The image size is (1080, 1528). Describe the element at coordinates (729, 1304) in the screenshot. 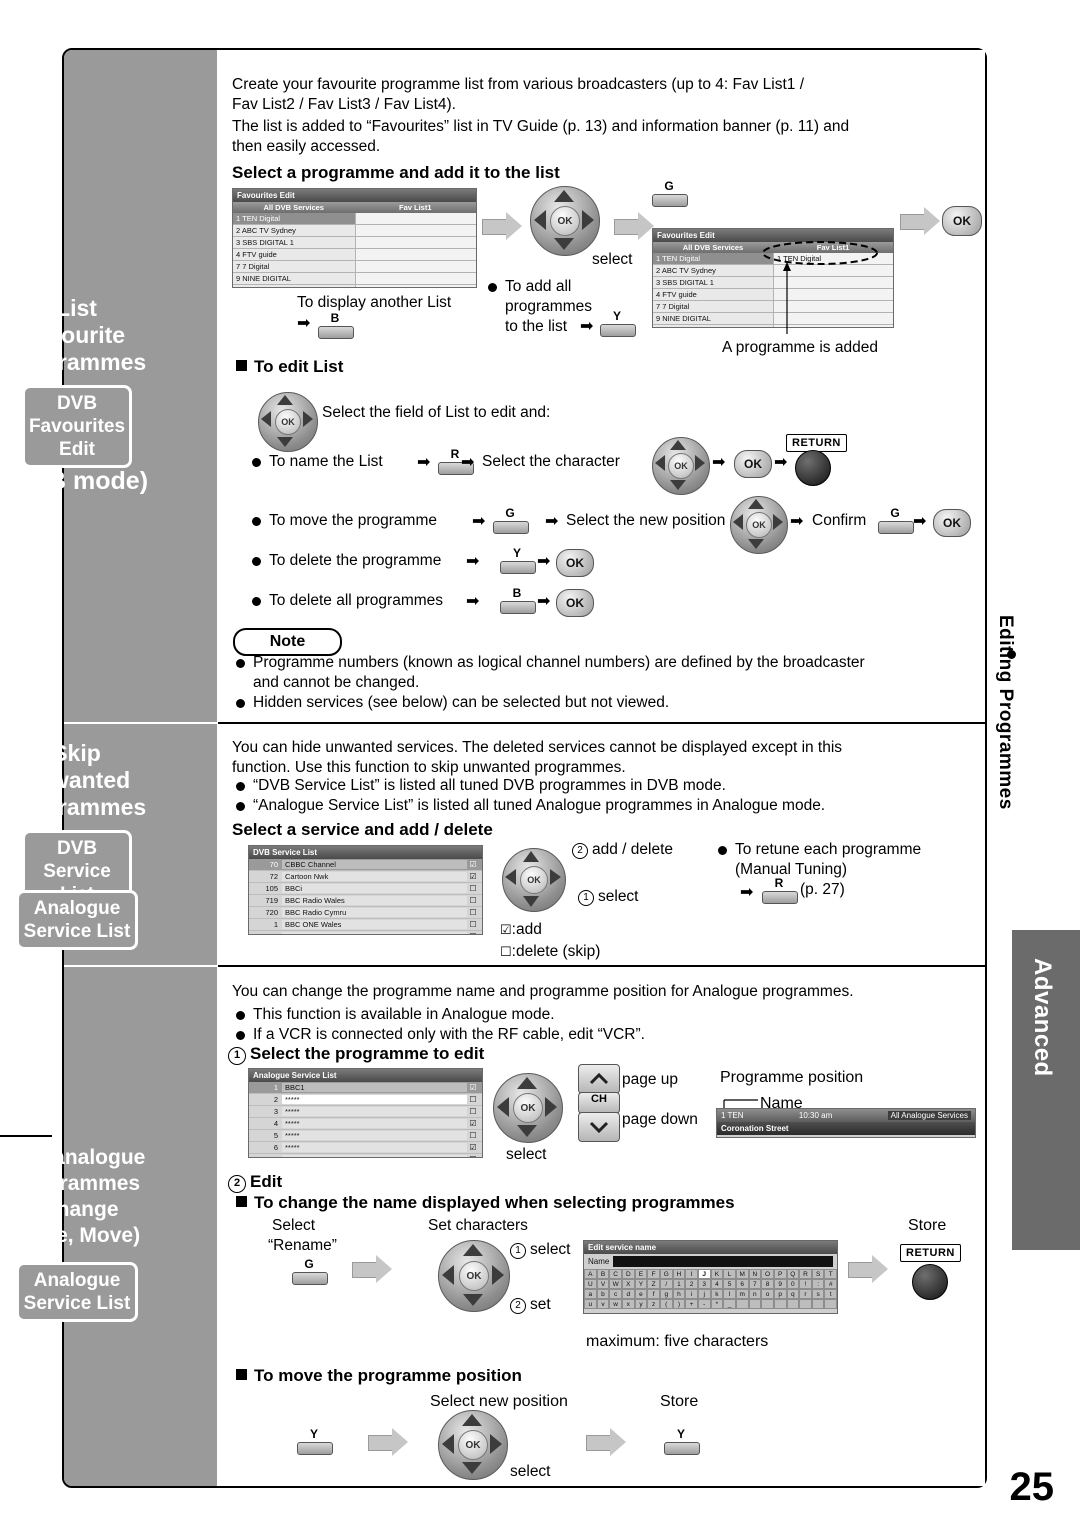

I see `key: _` at that location.